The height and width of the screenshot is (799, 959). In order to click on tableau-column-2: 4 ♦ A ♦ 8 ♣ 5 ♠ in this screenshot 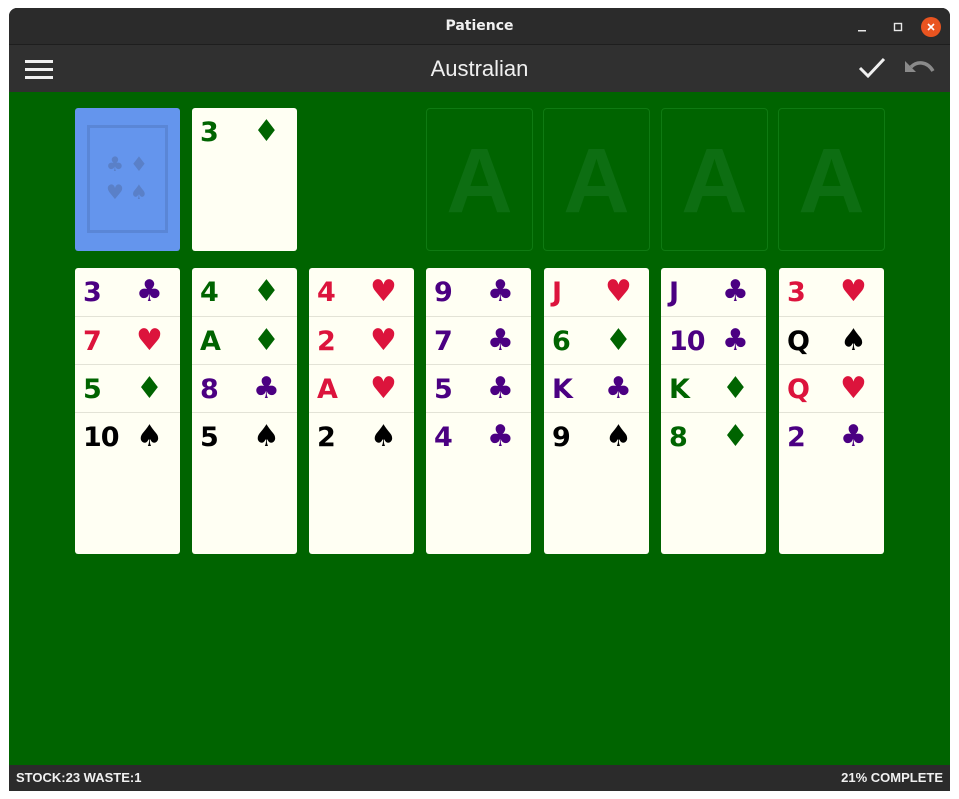, I will do `click(244, 411)`.